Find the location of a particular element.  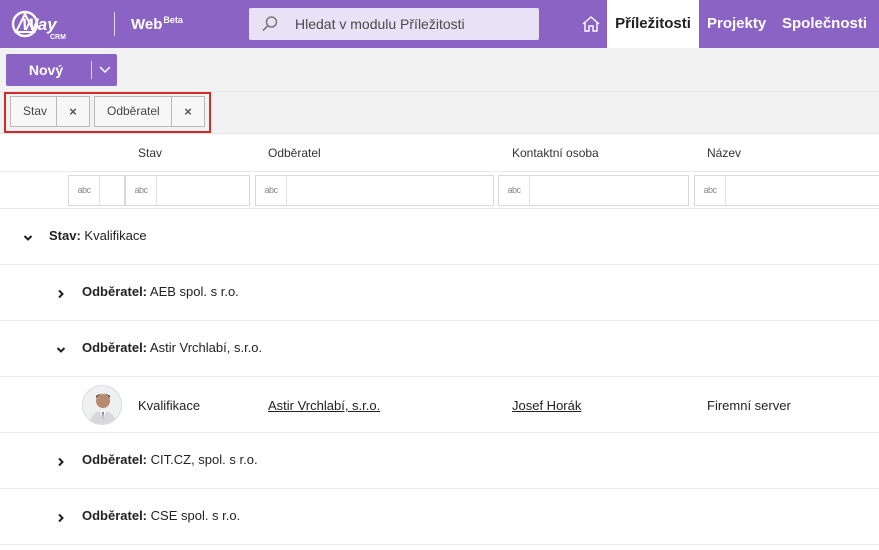

svg-text: Way is located at coordinates (40, 24).